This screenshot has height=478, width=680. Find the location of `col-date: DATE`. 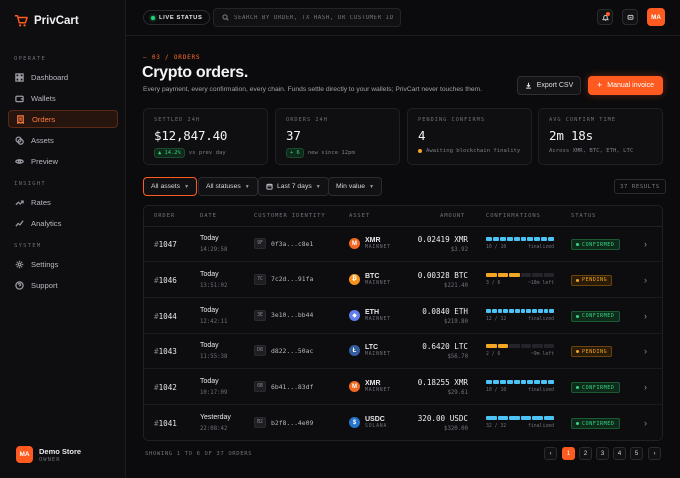

col-date: DATE is located at coordinates (208, 216).